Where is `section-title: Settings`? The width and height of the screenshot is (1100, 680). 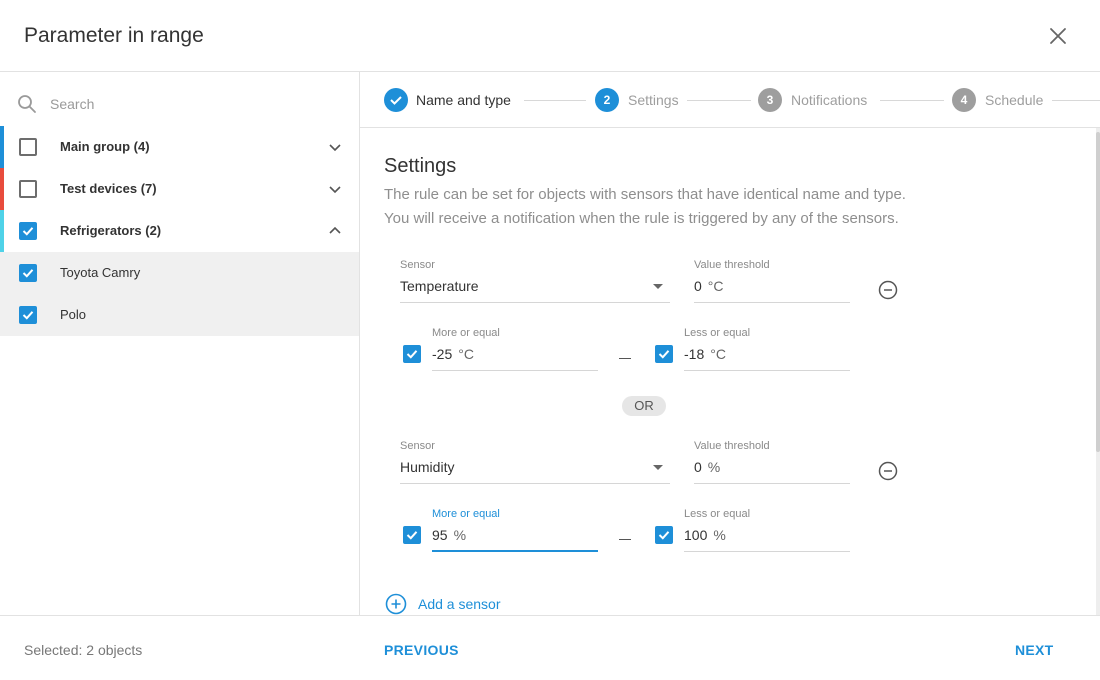 section-title: Settings is located at coordinates (420, 166).